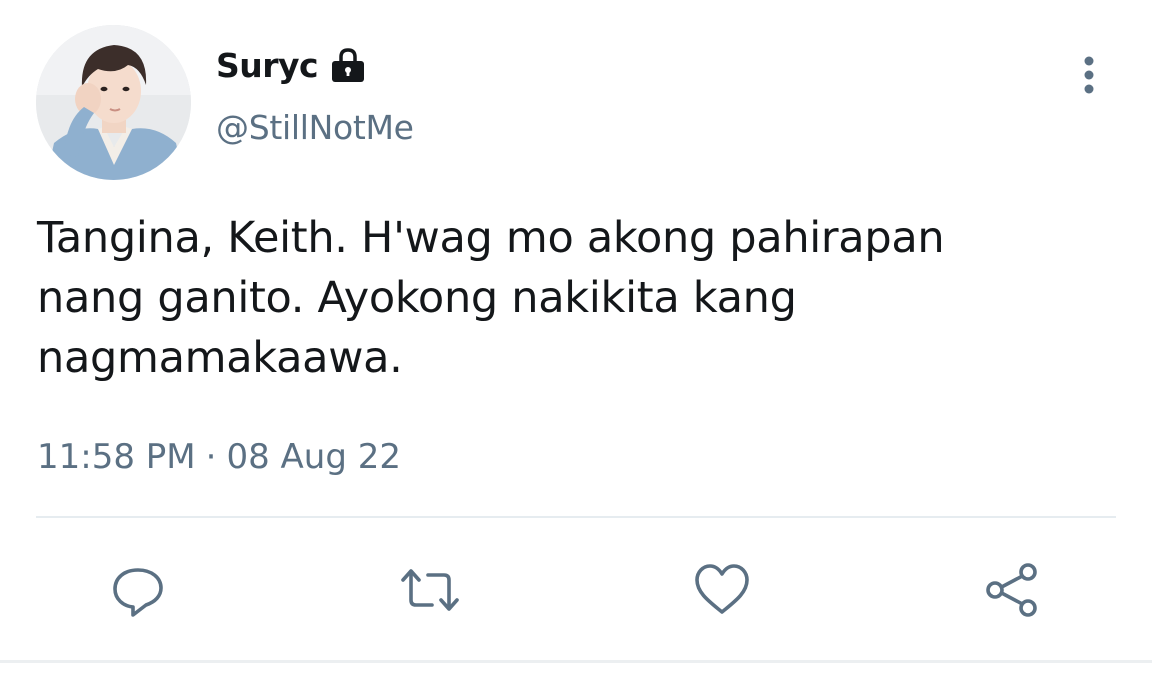  What do you see at coordinates (315, 127) in the screenshot?
I see `user-handle: @StillNotMe` at bounding box center [315, 127].